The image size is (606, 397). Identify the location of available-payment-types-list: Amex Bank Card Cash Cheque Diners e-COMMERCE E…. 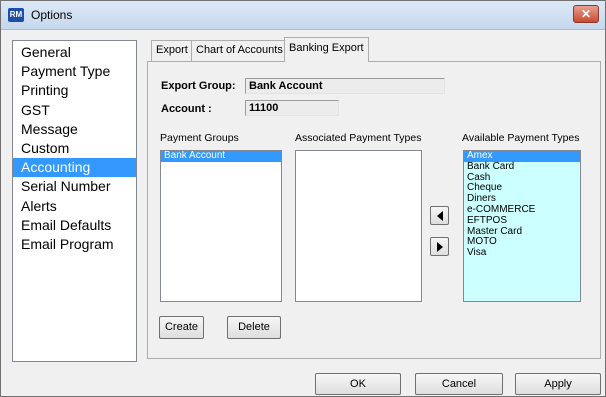
(522, 226).